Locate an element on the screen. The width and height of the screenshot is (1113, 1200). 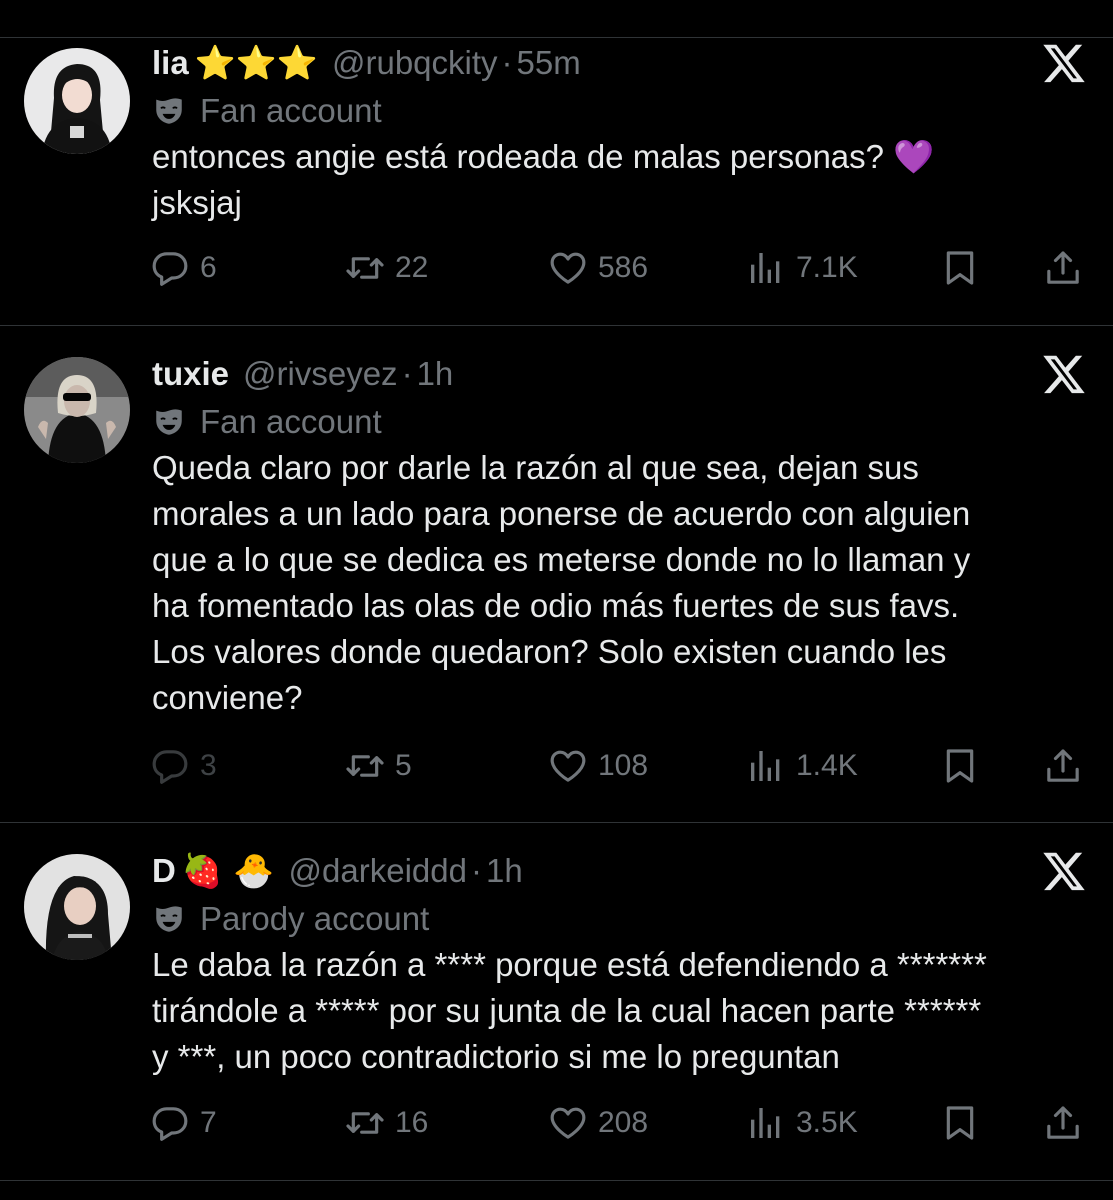
views-button: 7.1K is located at coordinates (802, 268).